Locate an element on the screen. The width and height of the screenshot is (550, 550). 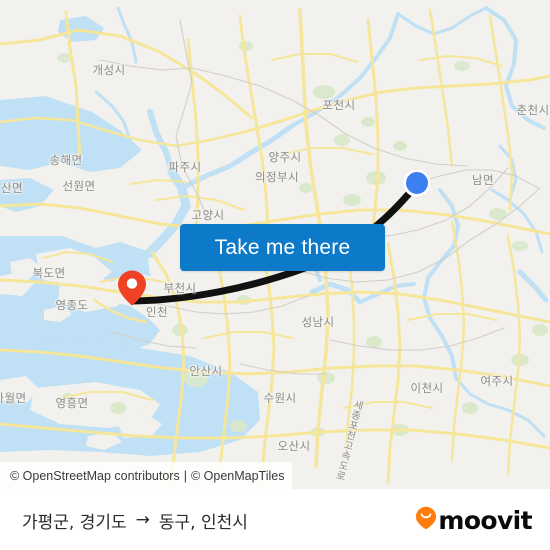
arrow-right-icon: → is located at coordinates (142, 519).